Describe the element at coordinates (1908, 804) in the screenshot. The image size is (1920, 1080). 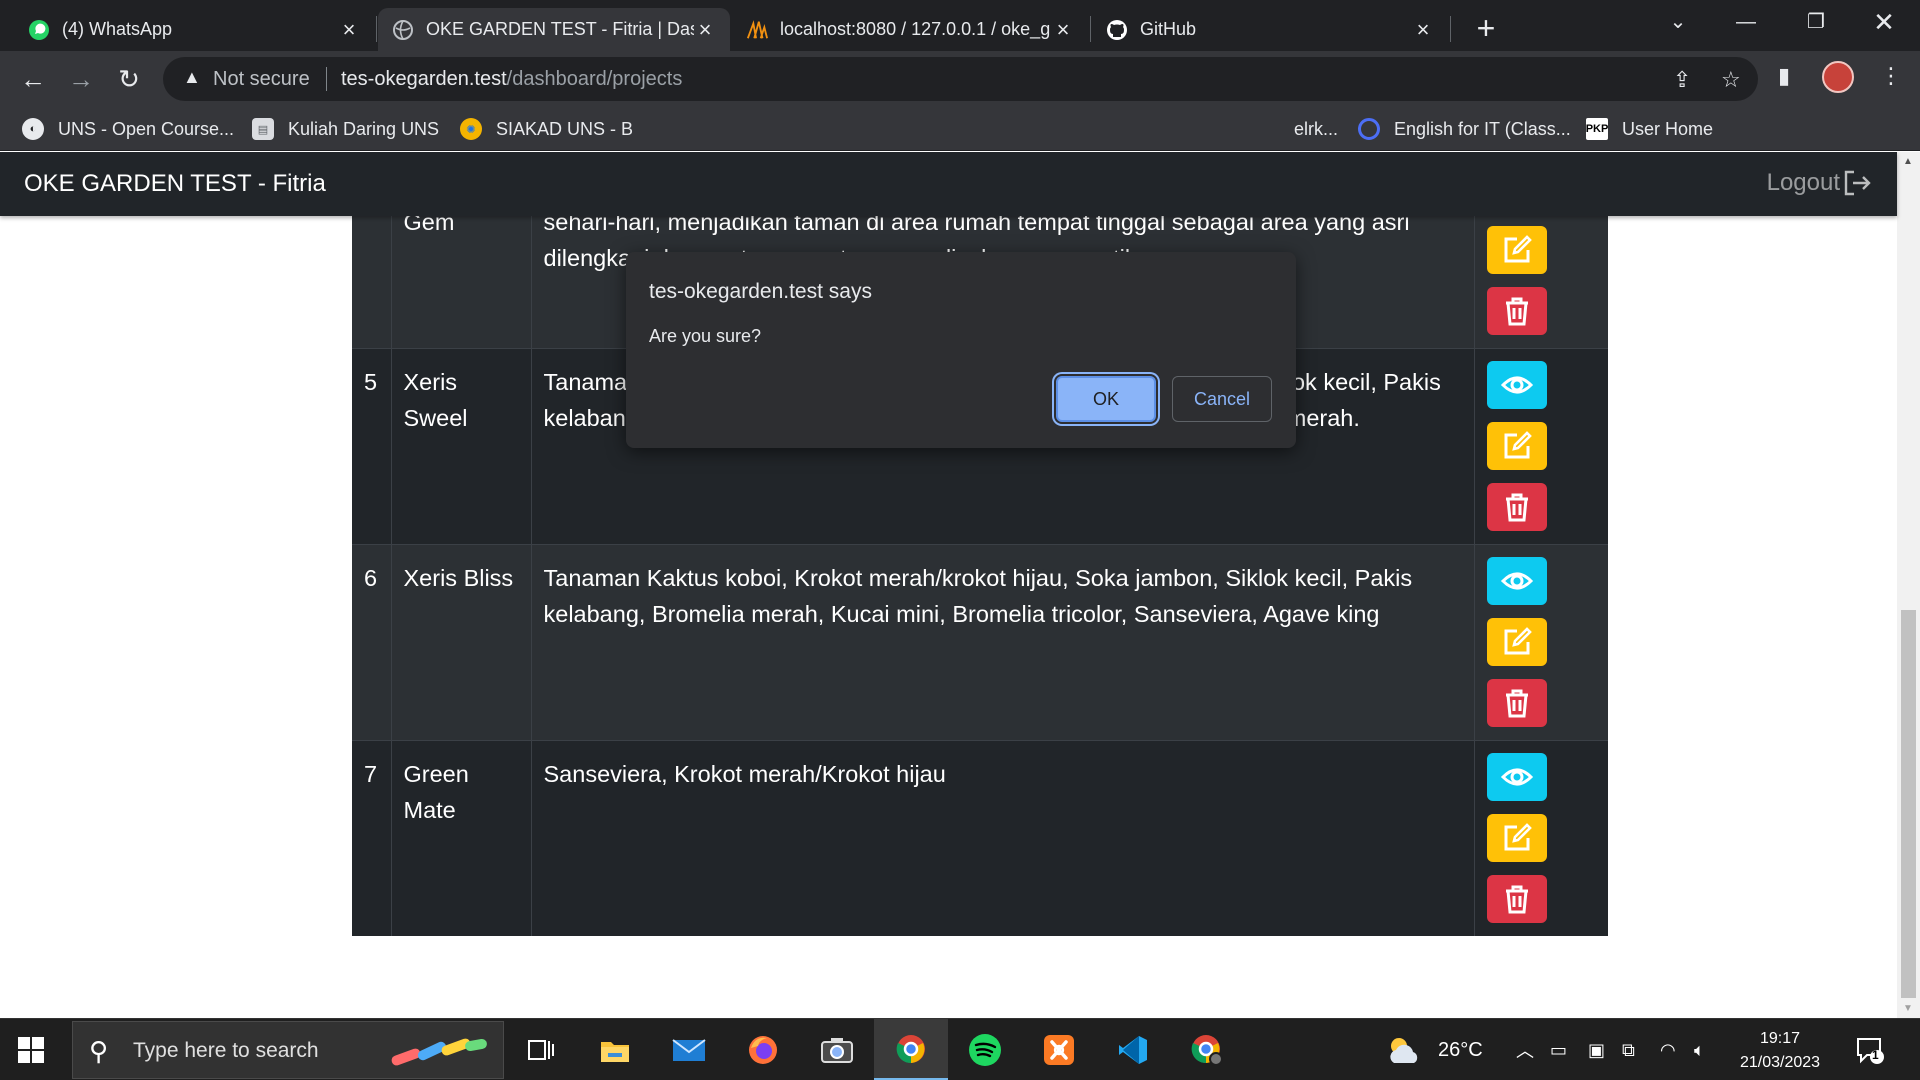
I see `scroll-thumb` at that location.